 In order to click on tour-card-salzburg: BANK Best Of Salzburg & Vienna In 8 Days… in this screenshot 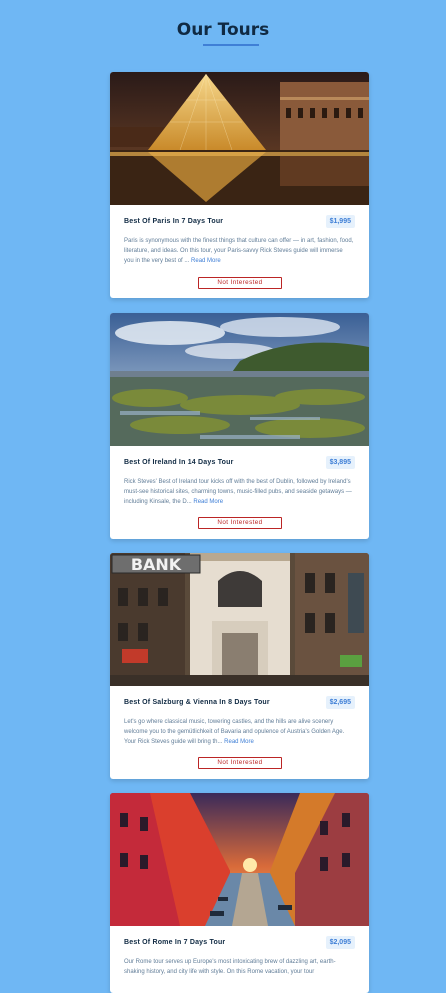, I will do `click(239, 666)`.